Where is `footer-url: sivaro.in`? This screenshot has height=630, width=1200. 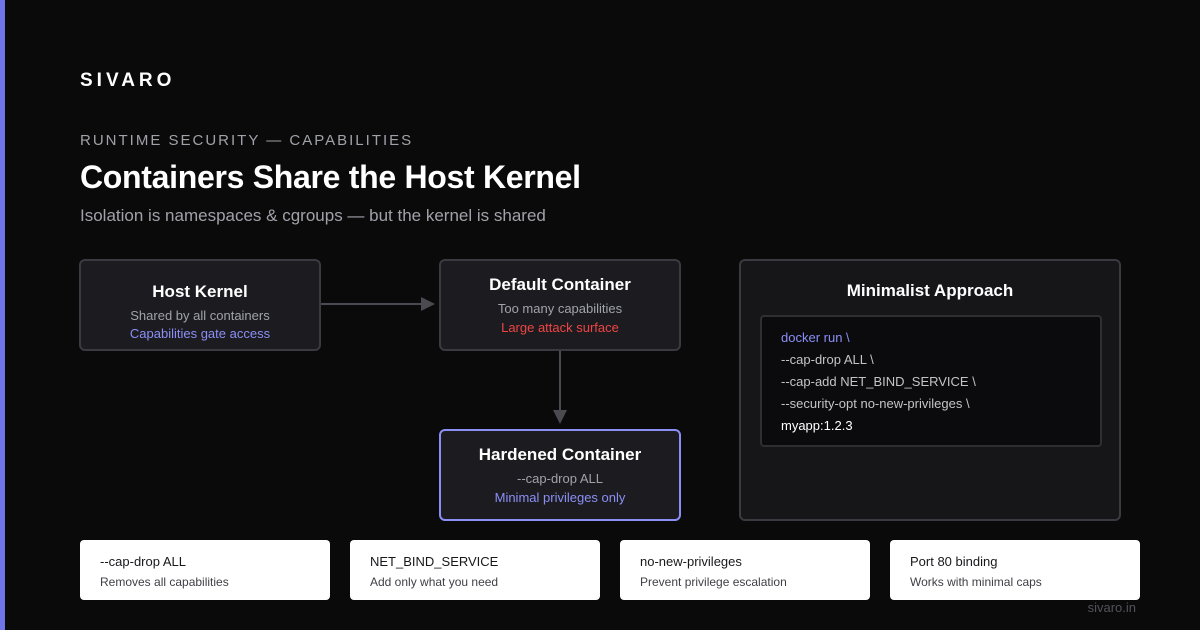 footer-url: sivaro.in is located at coordinates (1111, 607).